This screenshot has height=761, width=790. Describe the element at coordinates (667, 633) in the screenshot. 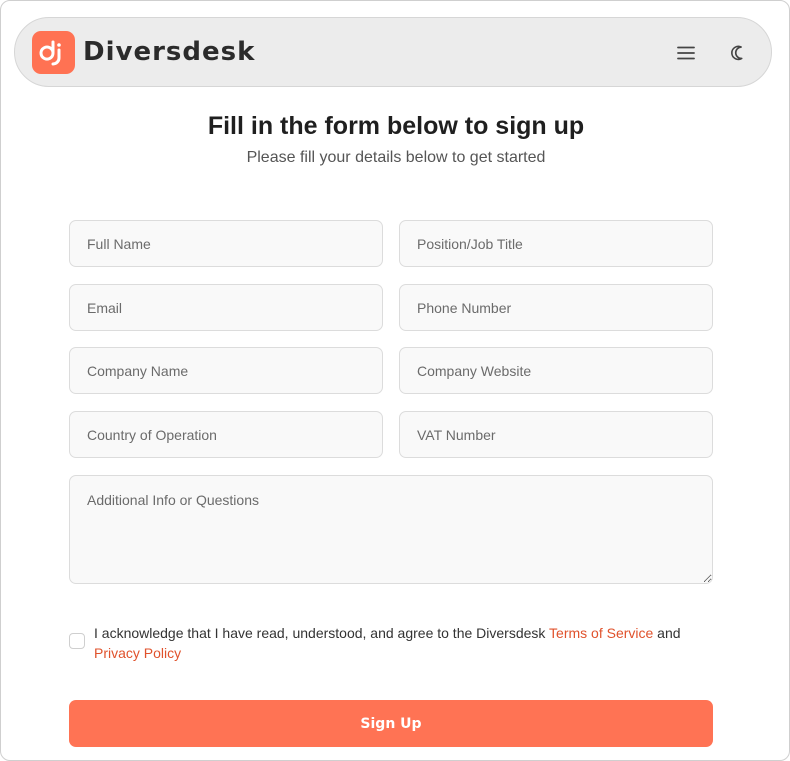

I see `terms-text-middle: and` at that location.